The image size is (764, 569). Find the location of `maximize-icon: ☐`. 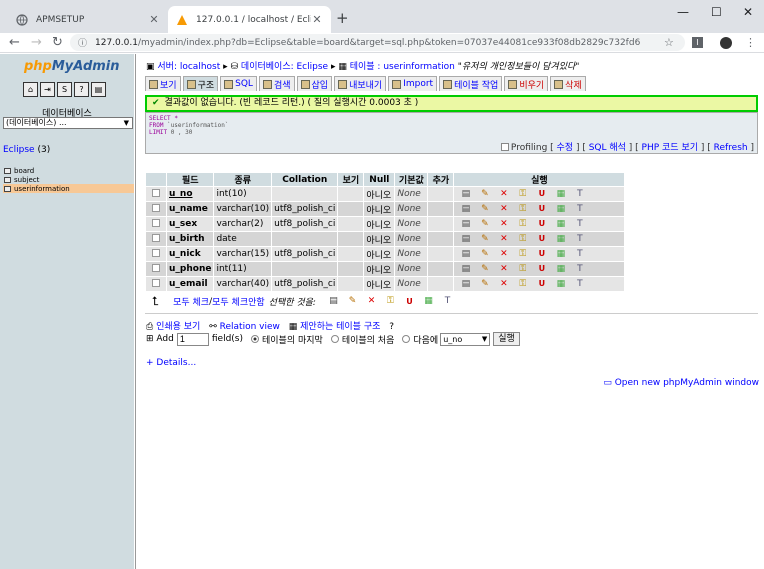

maximize-icon: ☐ is located at coordinates (716, 12).